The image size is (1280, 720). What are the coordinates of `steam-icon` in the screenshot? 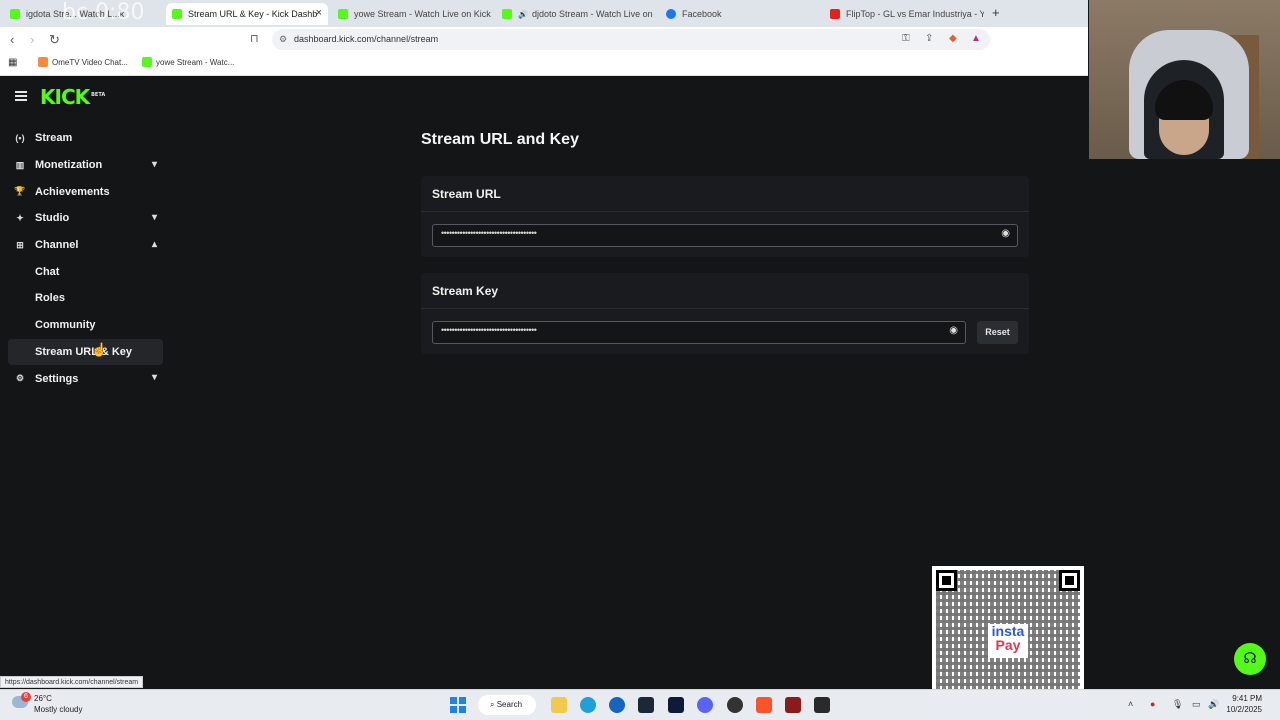 It's located at (646, 705).